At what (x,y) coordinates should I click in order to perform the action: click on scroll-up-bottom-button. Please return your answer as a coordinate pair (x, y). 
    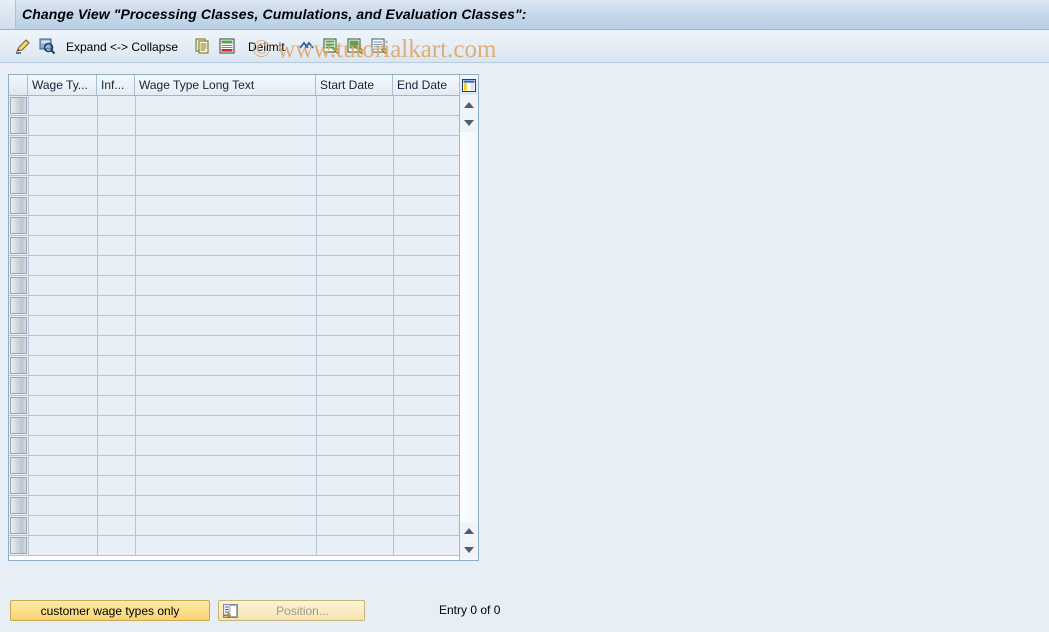
    Looking at the image, I should click on (469, 531).